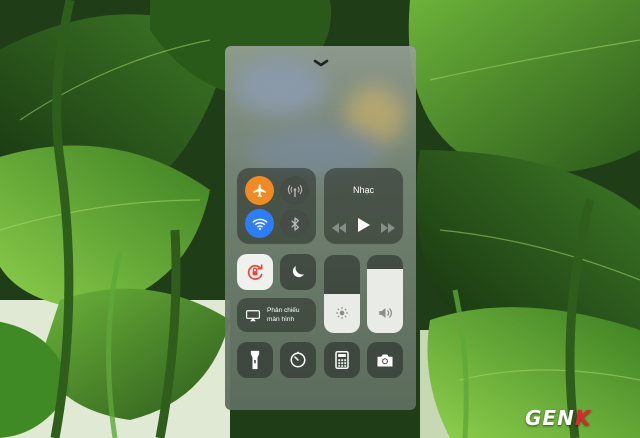 The image size is (640, 438). I want to click on wifi-icon, so click(259, 224).